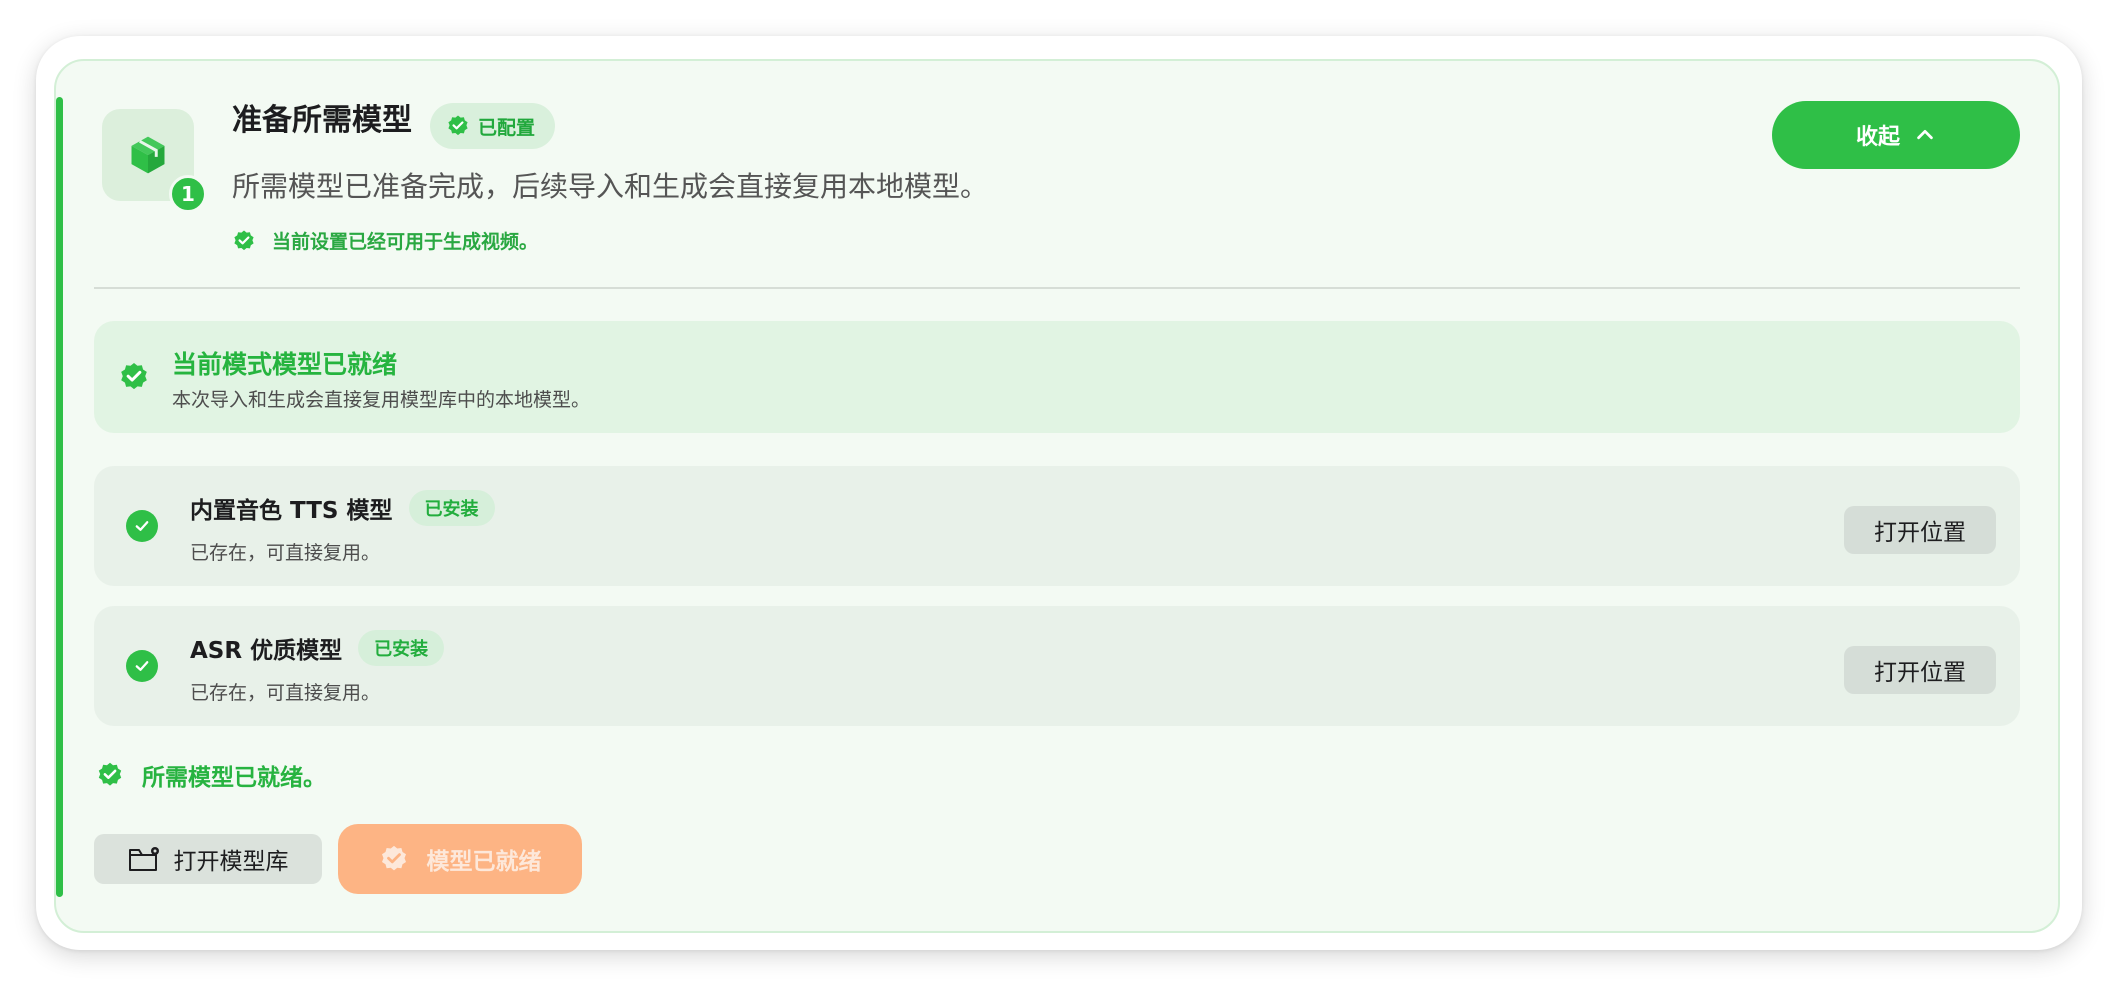 This screenshot has height=988, width=2118. What do you see at coordinates (1925, 134) in the screenshot?
I see `chevron-up-icon` at bounding box center [1925, 134].